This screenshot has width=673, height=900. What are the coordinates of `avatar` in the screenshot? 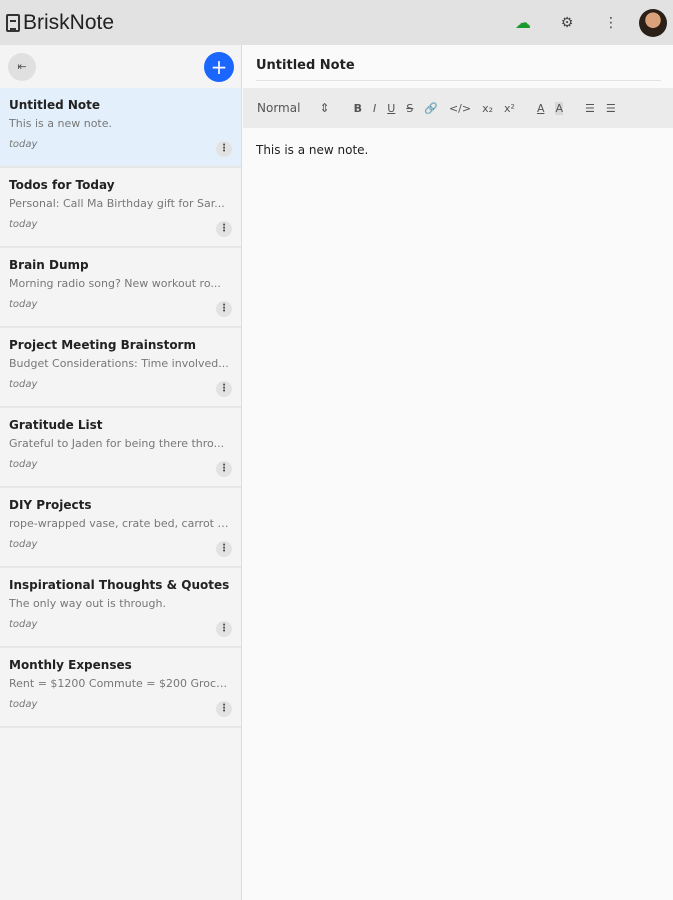 It's located at (653, 22).